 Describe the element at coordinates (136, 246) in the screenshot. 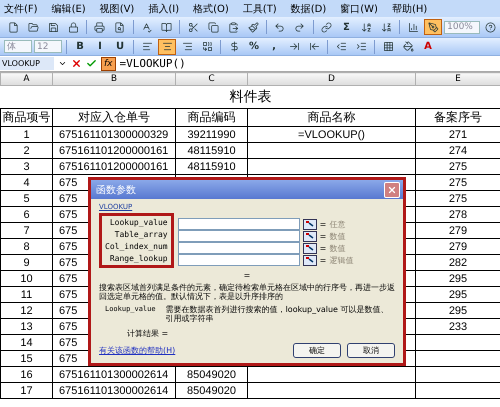

I see `argument-label: Col_index_num` at that location.